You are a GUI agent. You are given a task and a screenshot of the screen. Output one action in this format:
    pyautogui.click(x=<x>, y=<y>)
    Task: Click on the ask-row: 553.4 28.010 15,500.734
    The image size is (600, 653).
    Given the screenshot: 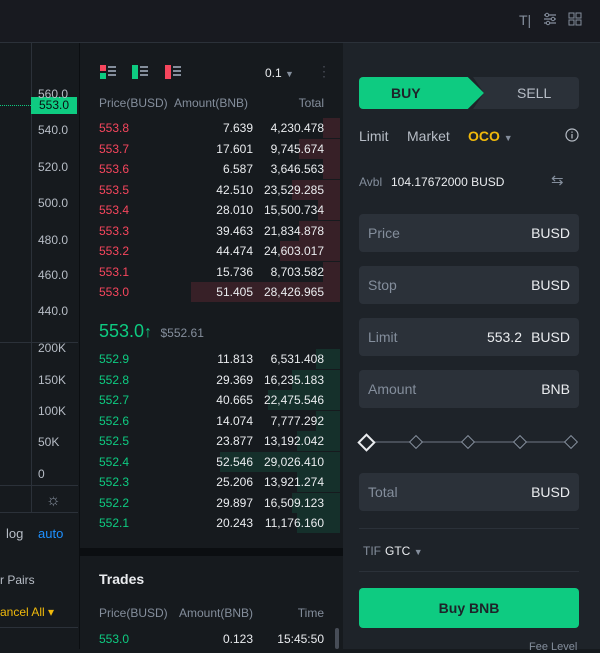 What is the action you would take?
    pyautogui.click(x=212, y=210)
    